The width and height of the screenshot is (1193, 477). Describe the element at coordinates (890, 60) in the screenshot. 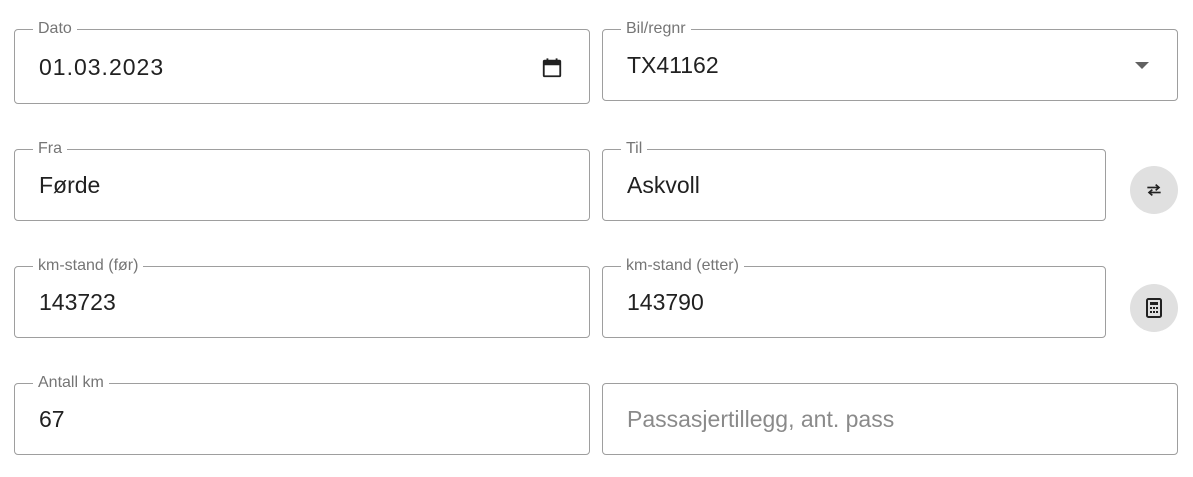

I see `car-select: Bil/regnr TX41162` at that location.